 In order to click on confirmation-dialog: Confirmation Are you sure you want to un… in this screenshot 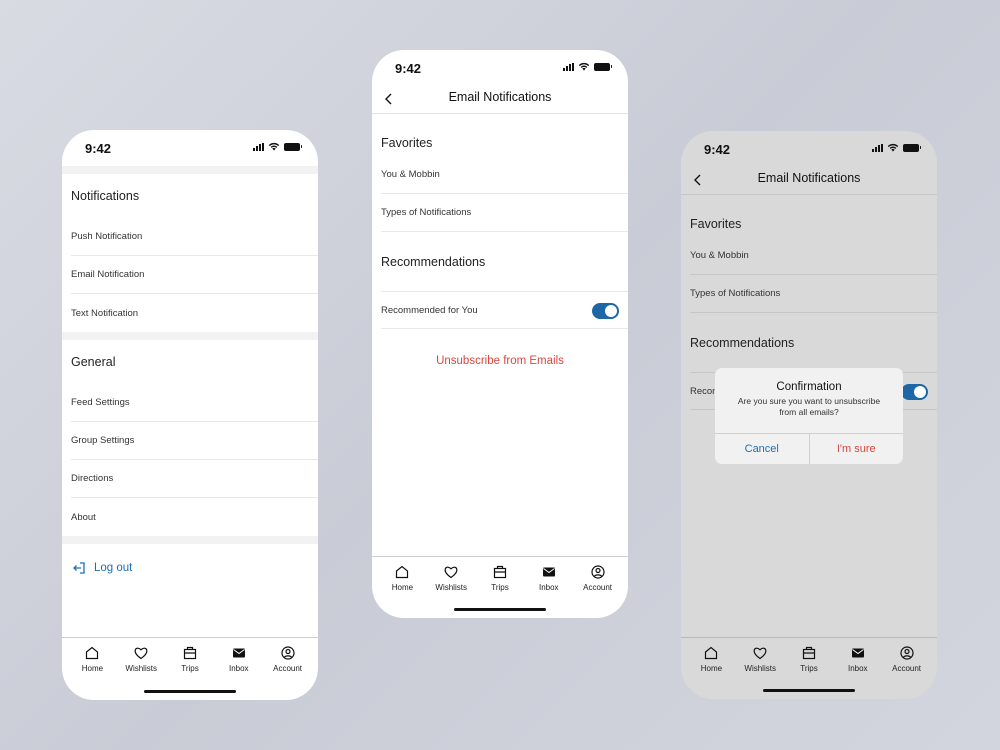, I will do `click(809, 416)`.